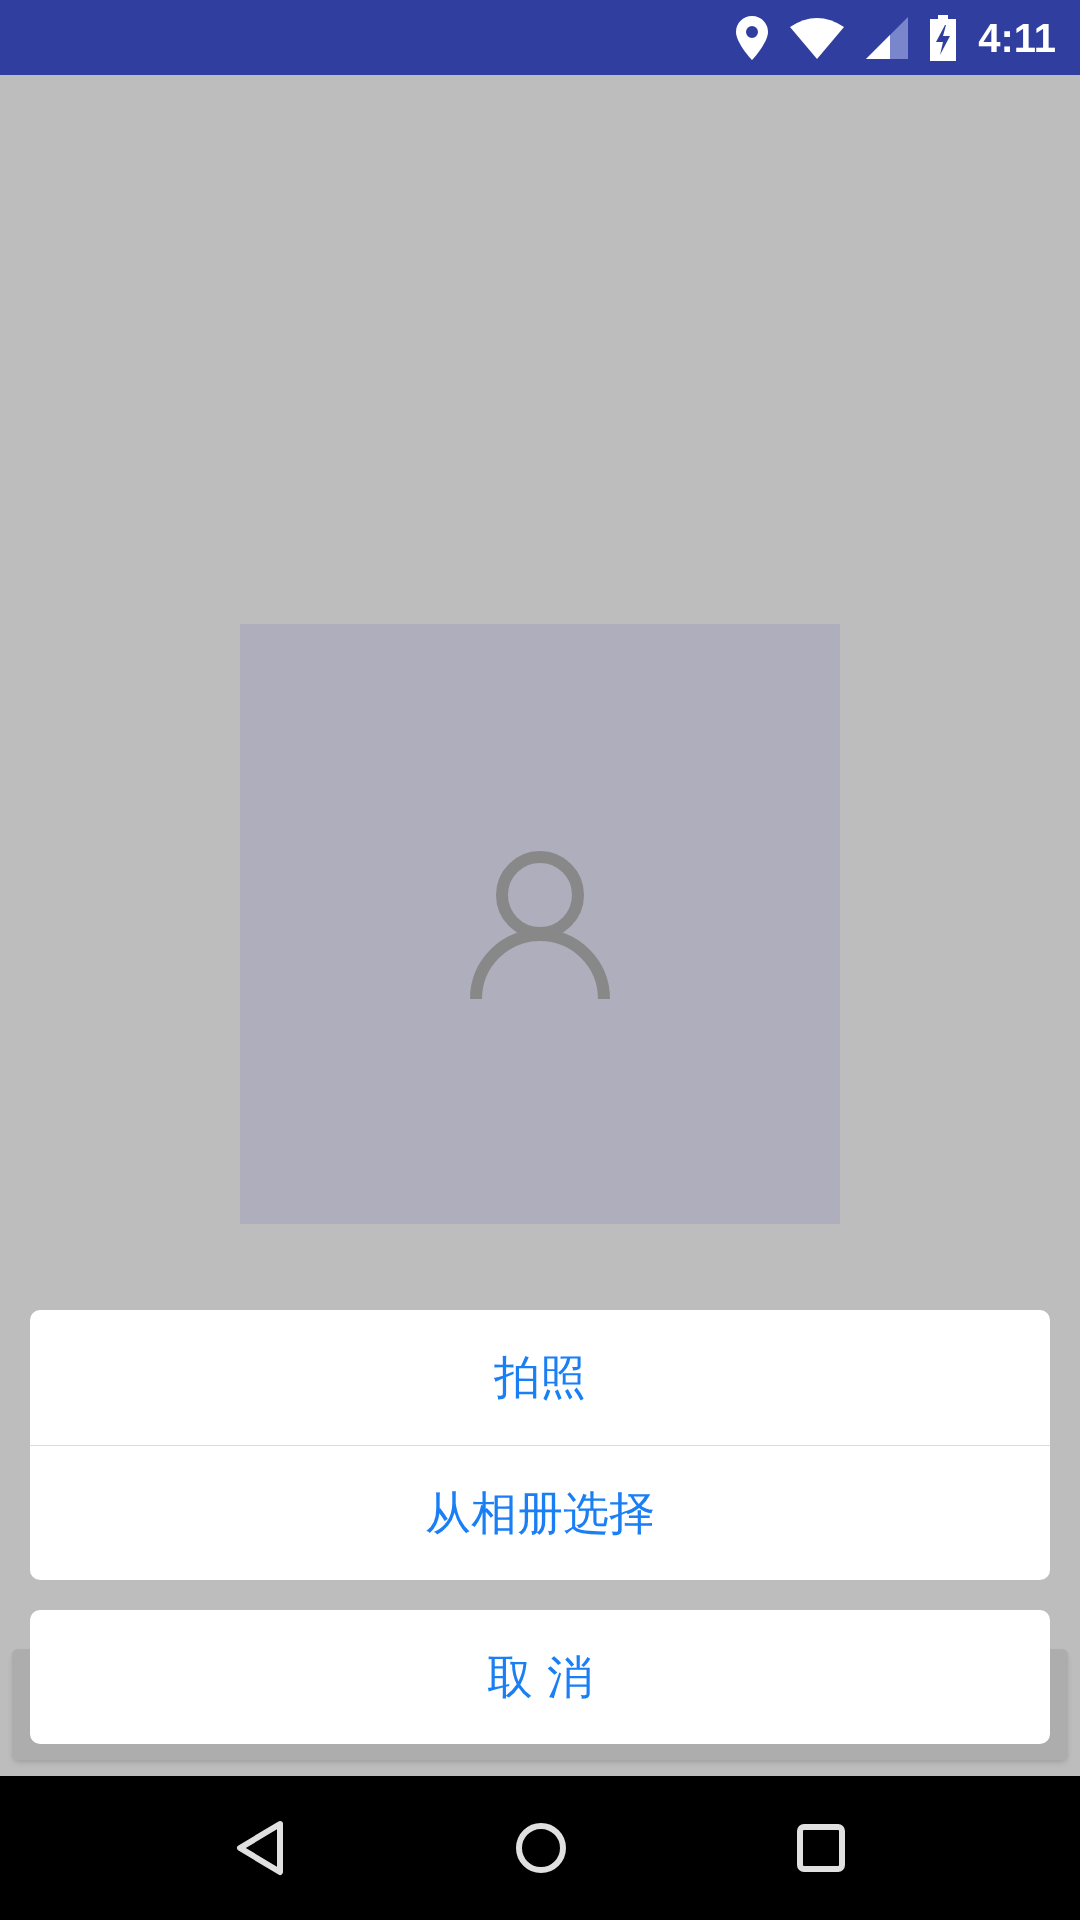  I want to click on recents-icon, so click(821, 1848).